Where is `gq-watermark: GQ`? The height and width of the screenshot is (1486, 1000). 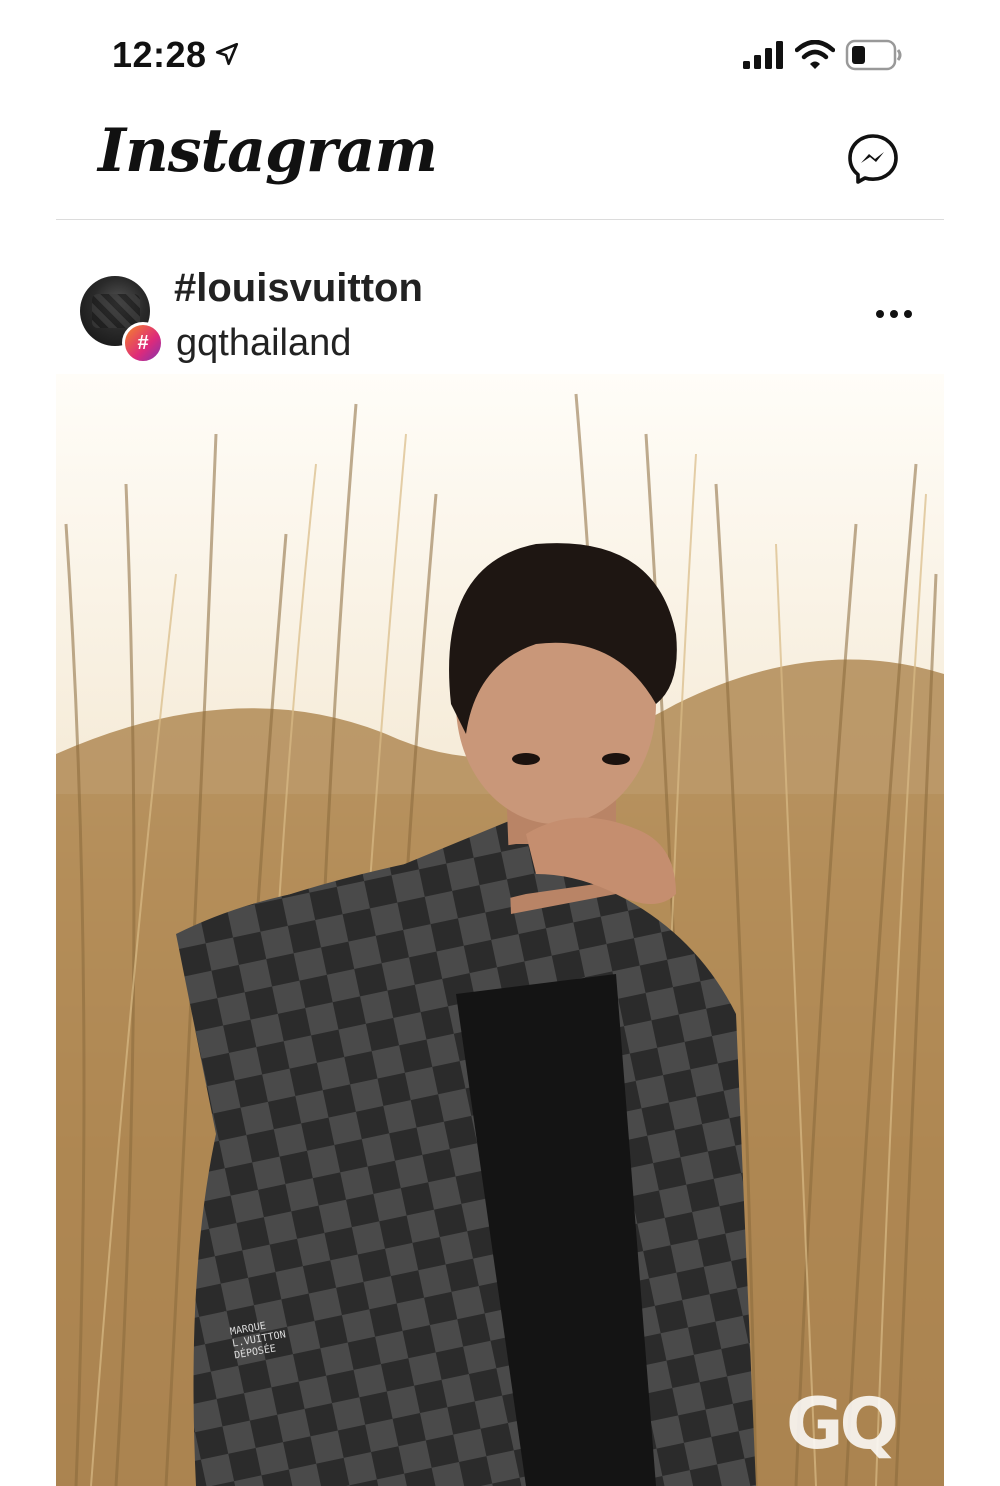
gq-watermark: GQ is located at coordinates (842, 1424).